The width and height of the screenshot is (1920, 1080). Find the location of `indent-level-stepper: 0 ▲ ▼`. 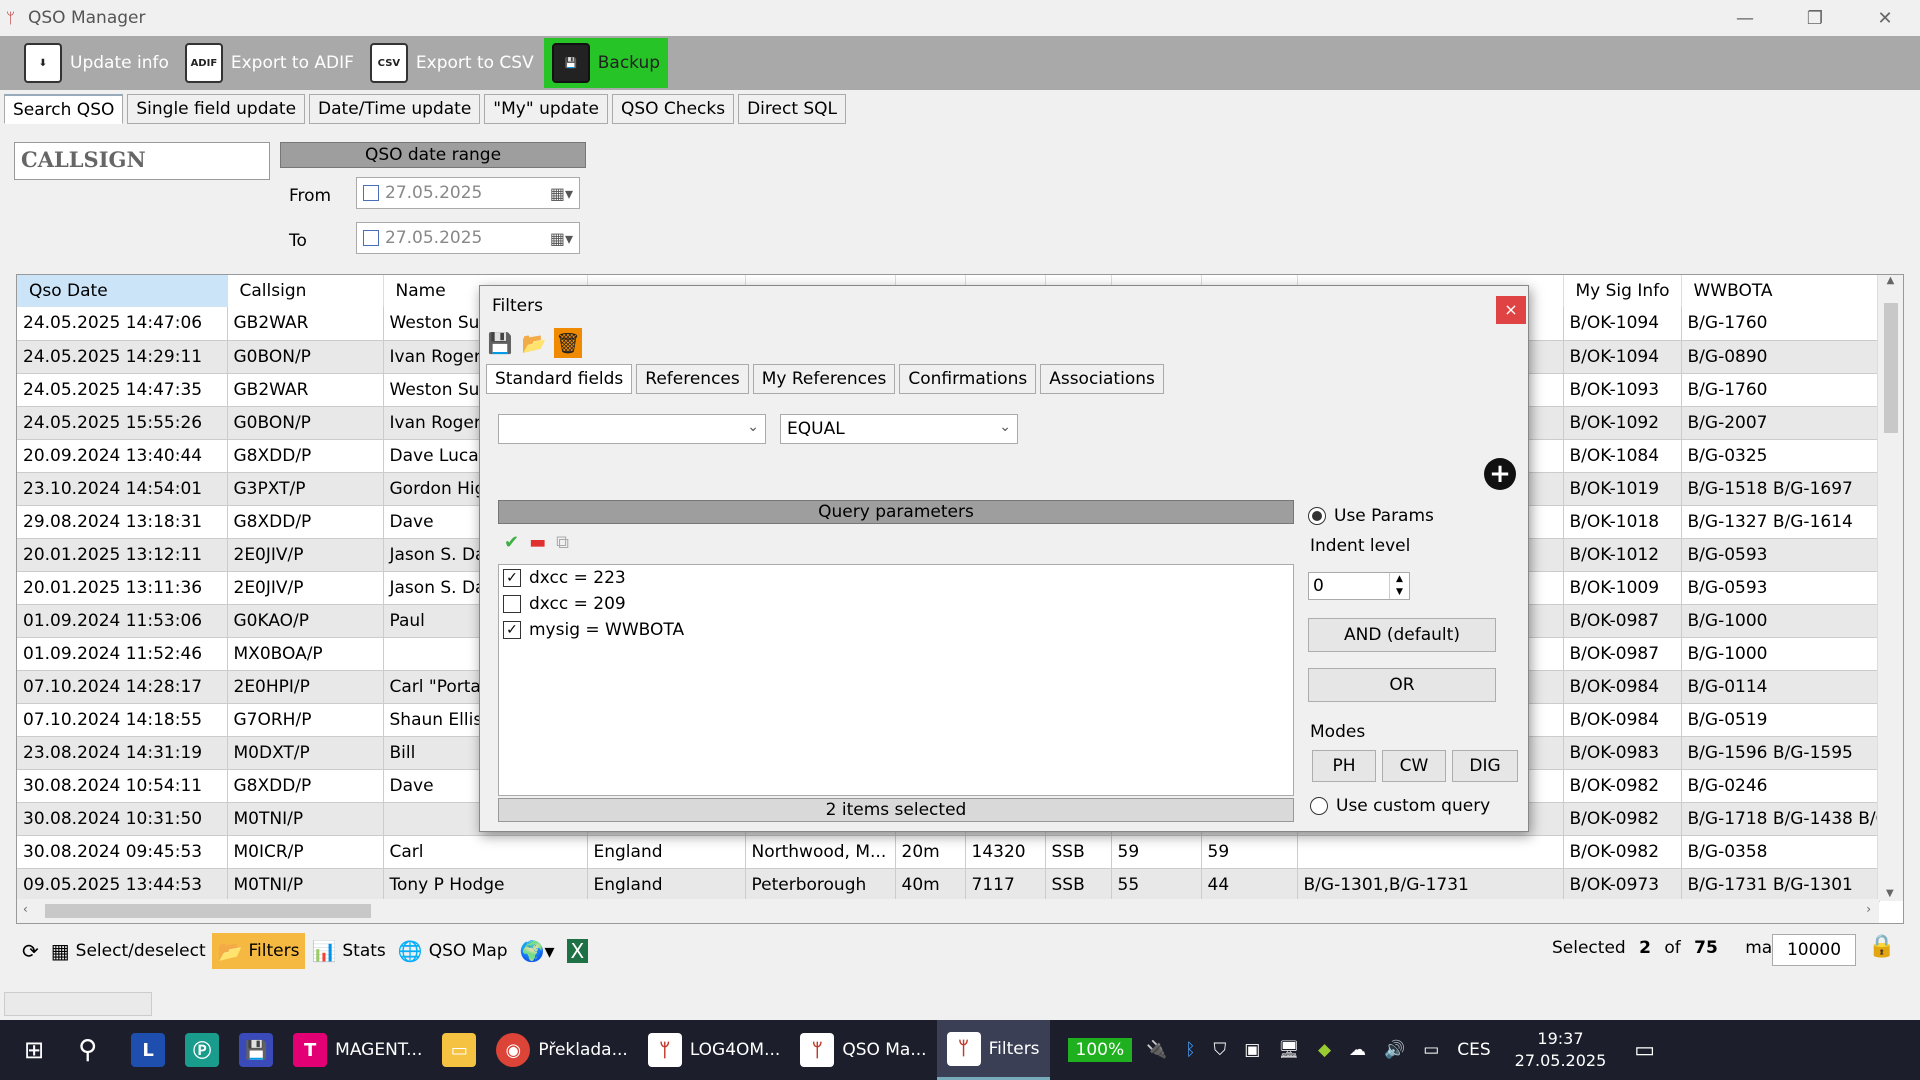

indent-level-stepper: 0 ▲ ▼ is located at coordinates (1359, 586).